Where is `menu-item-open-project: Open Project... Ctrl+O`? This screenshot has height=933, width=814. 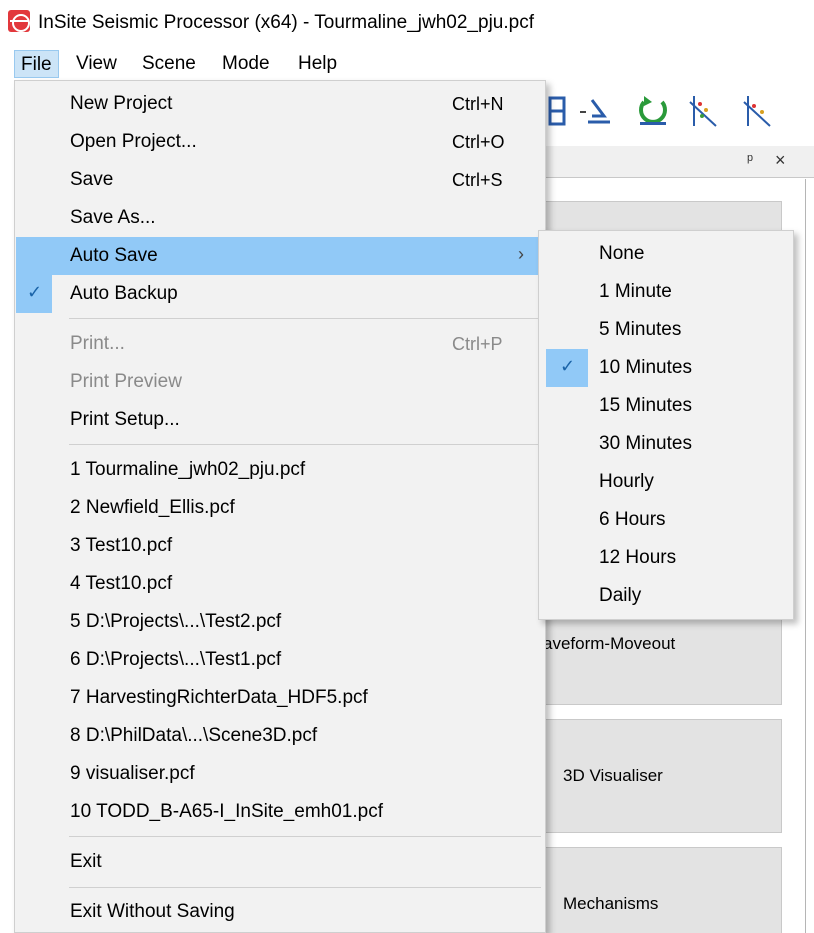
menu-item-open-project: Open Project... Ctrl+O is located at coordinates (280, 142).